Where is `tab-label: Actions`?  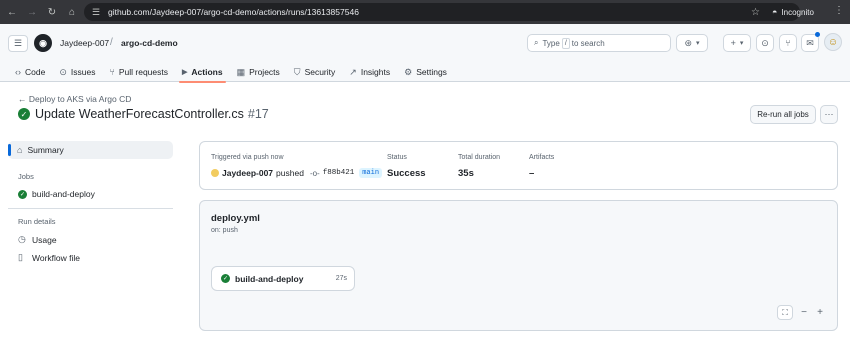 tab-label: Actions is located at coordinates (207, 72).